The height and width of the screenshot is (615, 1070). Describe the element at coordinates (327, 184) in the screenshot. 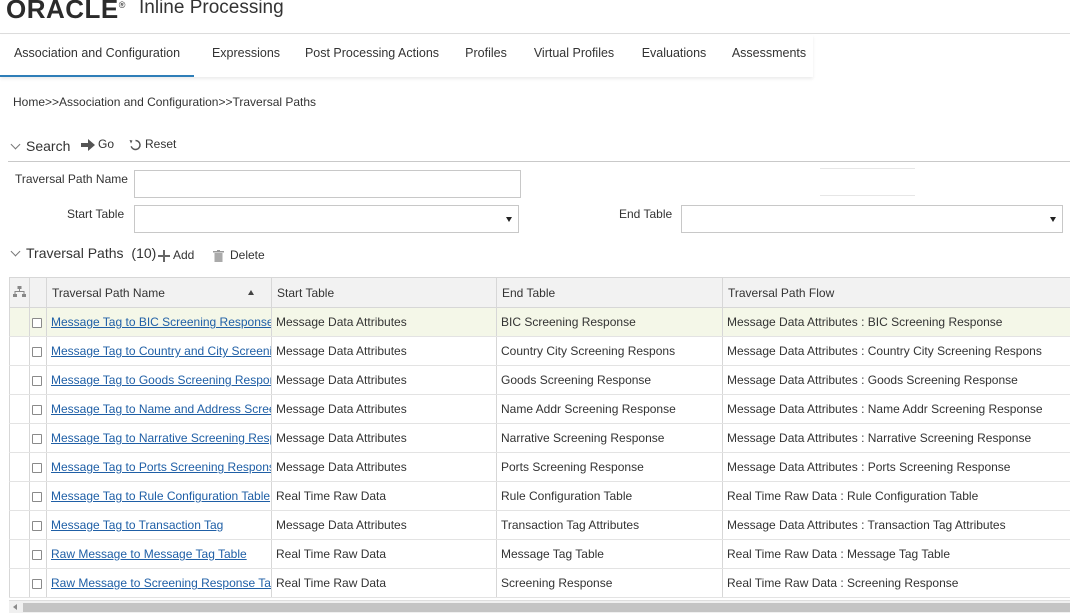

I see `traversal-path-name-input` at that location.